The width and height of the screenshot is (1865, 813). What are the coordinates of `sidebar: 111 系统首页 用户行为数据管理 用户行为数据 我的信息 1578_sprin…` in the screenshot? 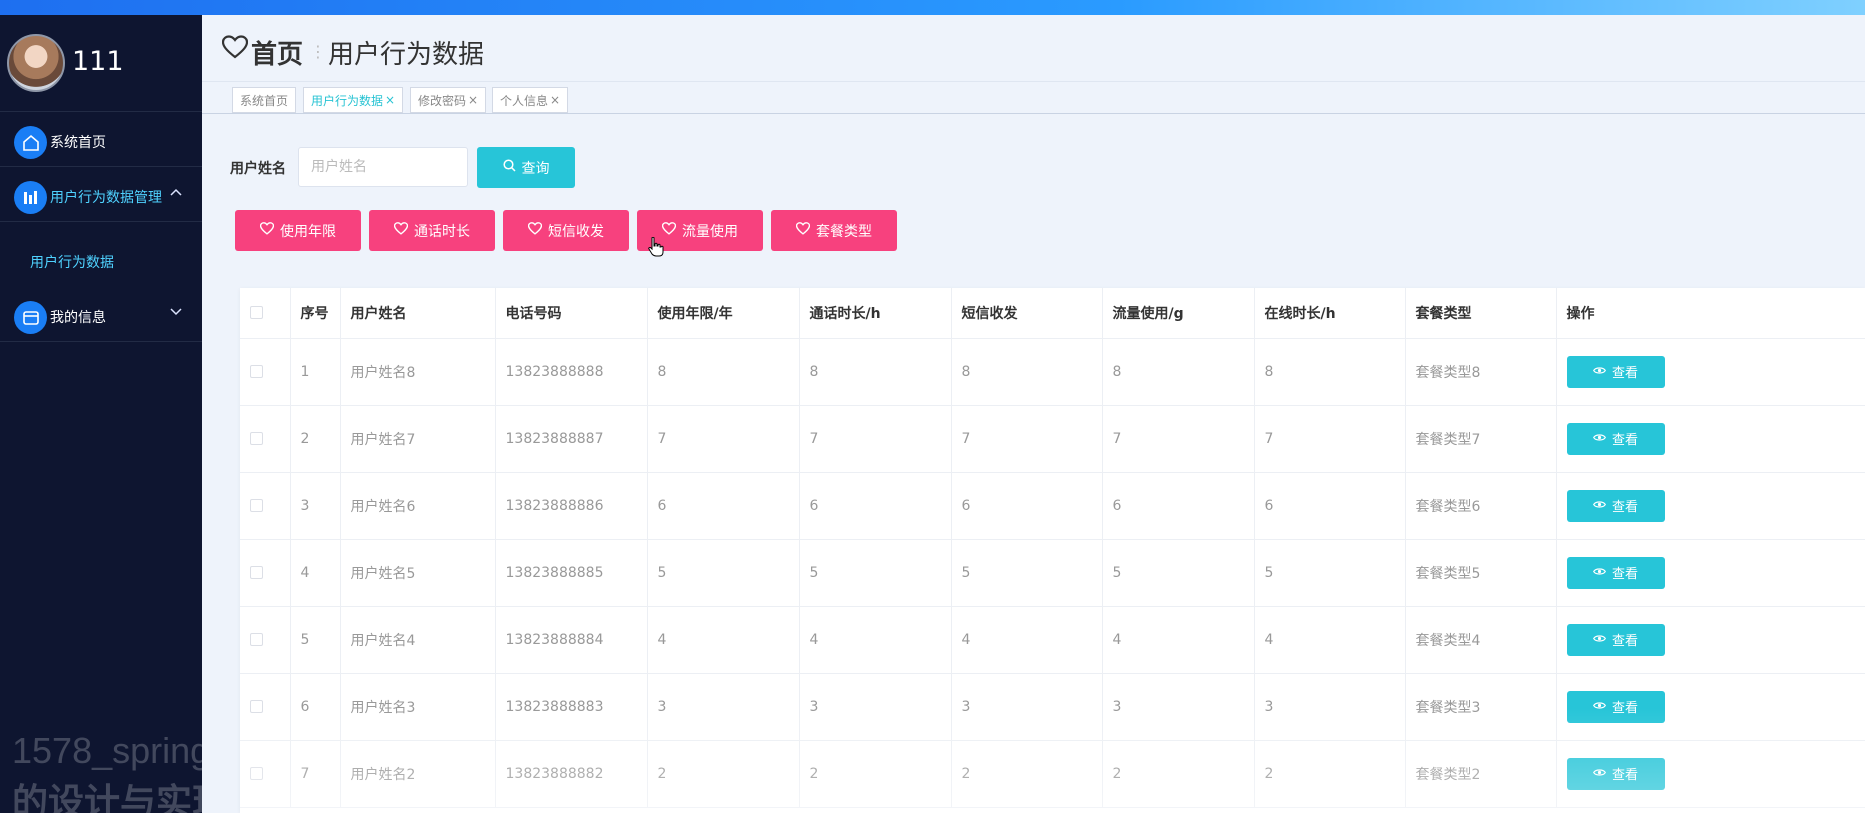 It's located at (115, 414).